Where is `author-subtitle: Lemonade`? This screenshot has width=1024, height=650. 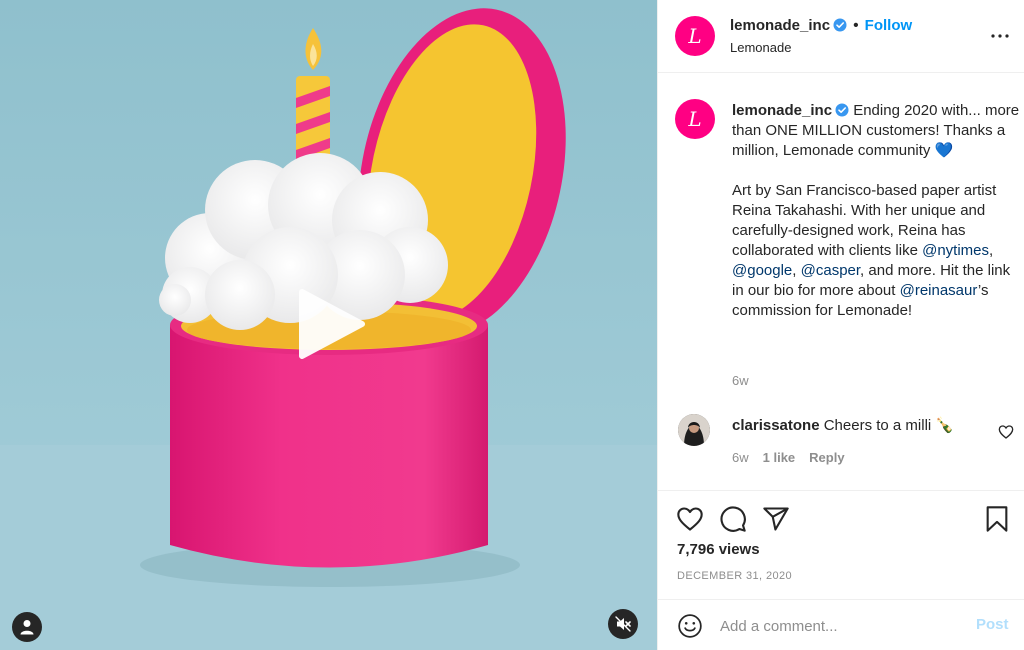
author-subtitle: Lemonade is located at coordinates (760, 47).